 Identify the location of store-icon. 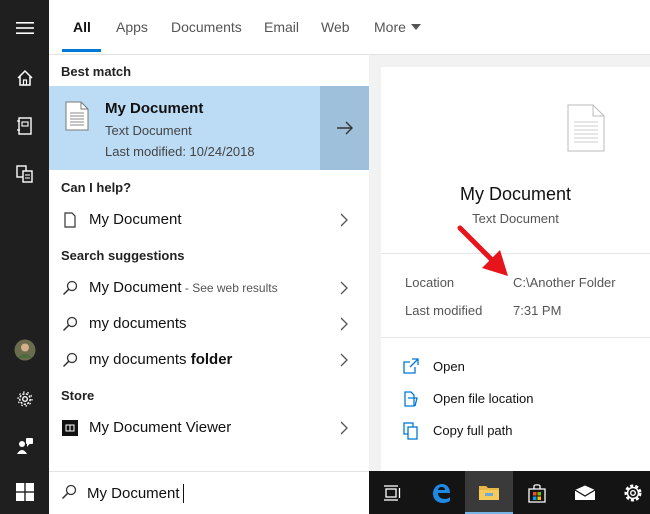
(537, 493).